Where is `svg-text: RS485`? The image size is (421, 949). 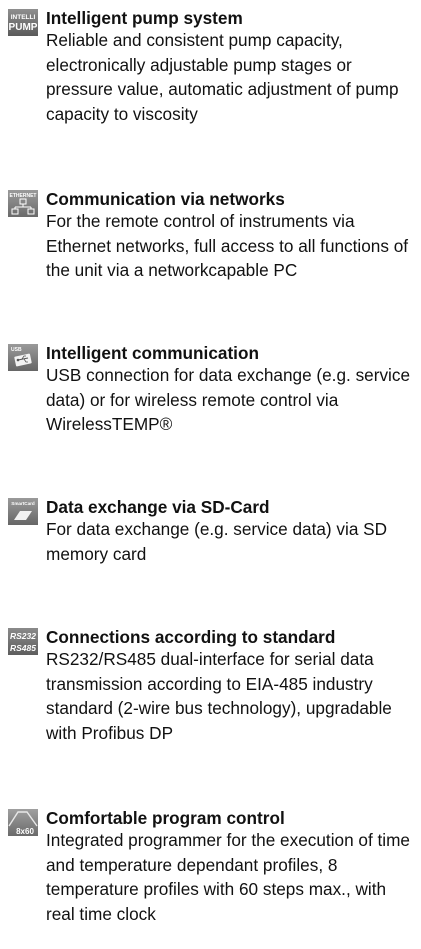 svg-text: RS485 is located at coordinates (23, 648).